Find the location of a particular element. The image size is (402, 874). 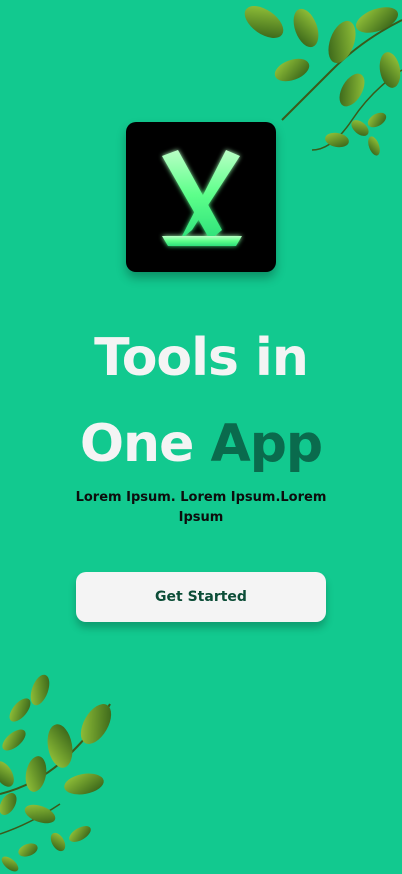

headline-word-one: One is located at coordinates (136, 444).